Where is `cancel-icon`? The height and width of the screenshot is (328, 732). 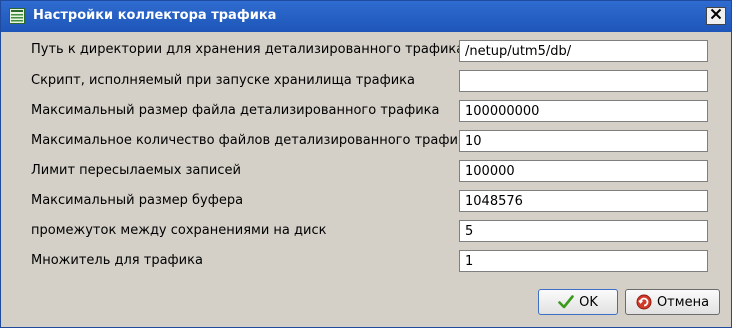
cancel-icon is located at coordinates (644, 302).